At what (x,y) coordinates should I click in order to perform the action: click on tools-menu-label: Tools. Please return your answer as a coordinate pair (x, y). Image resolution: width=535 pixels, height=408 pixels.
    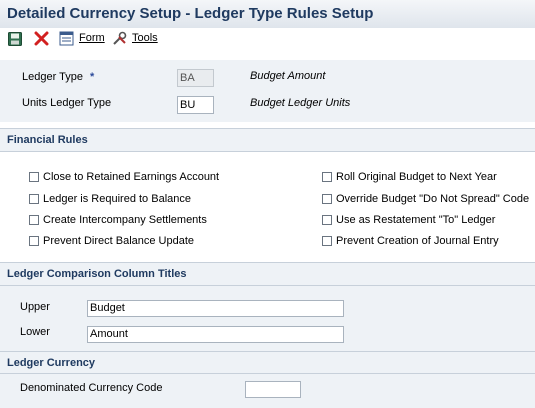
    Looking at the image, I should click on (145, 38).